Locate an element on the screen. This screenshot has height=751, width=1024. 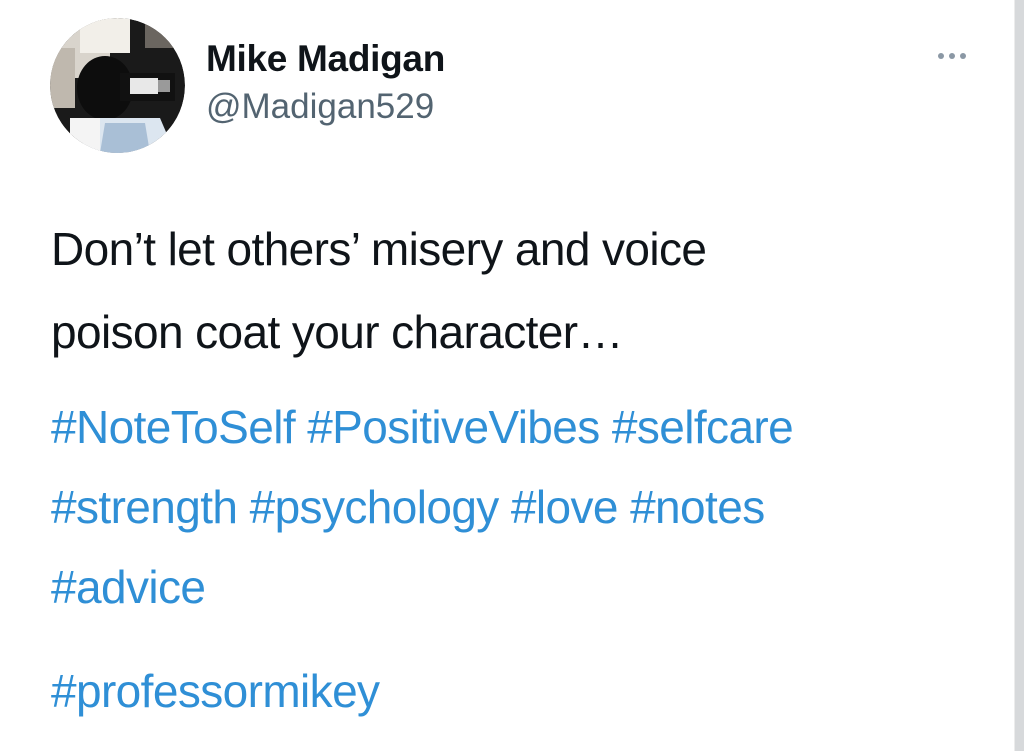
hashtag-link: #psychology is located at coordinates (375, 507).